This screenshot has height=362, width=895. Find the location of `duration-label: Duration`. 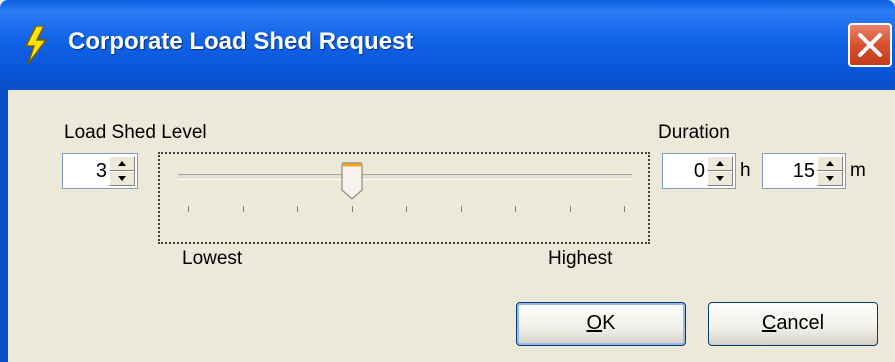

duration-label: Duration is located at coordinates (694, 132).